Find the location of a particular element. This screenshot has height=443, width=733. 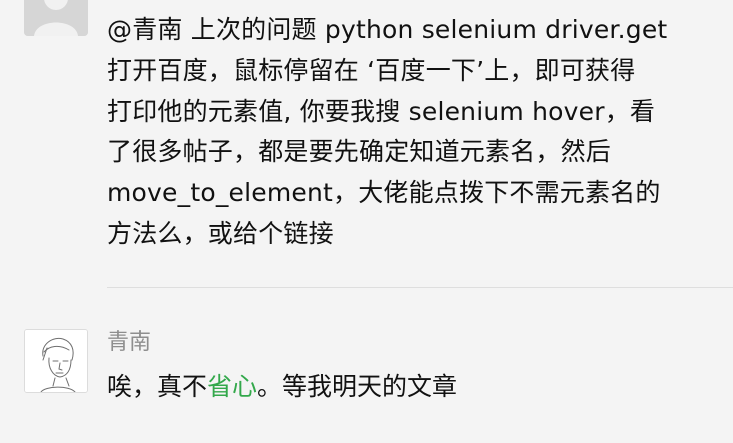

default-user-avatar-icon is located at coordinates (56, 18).